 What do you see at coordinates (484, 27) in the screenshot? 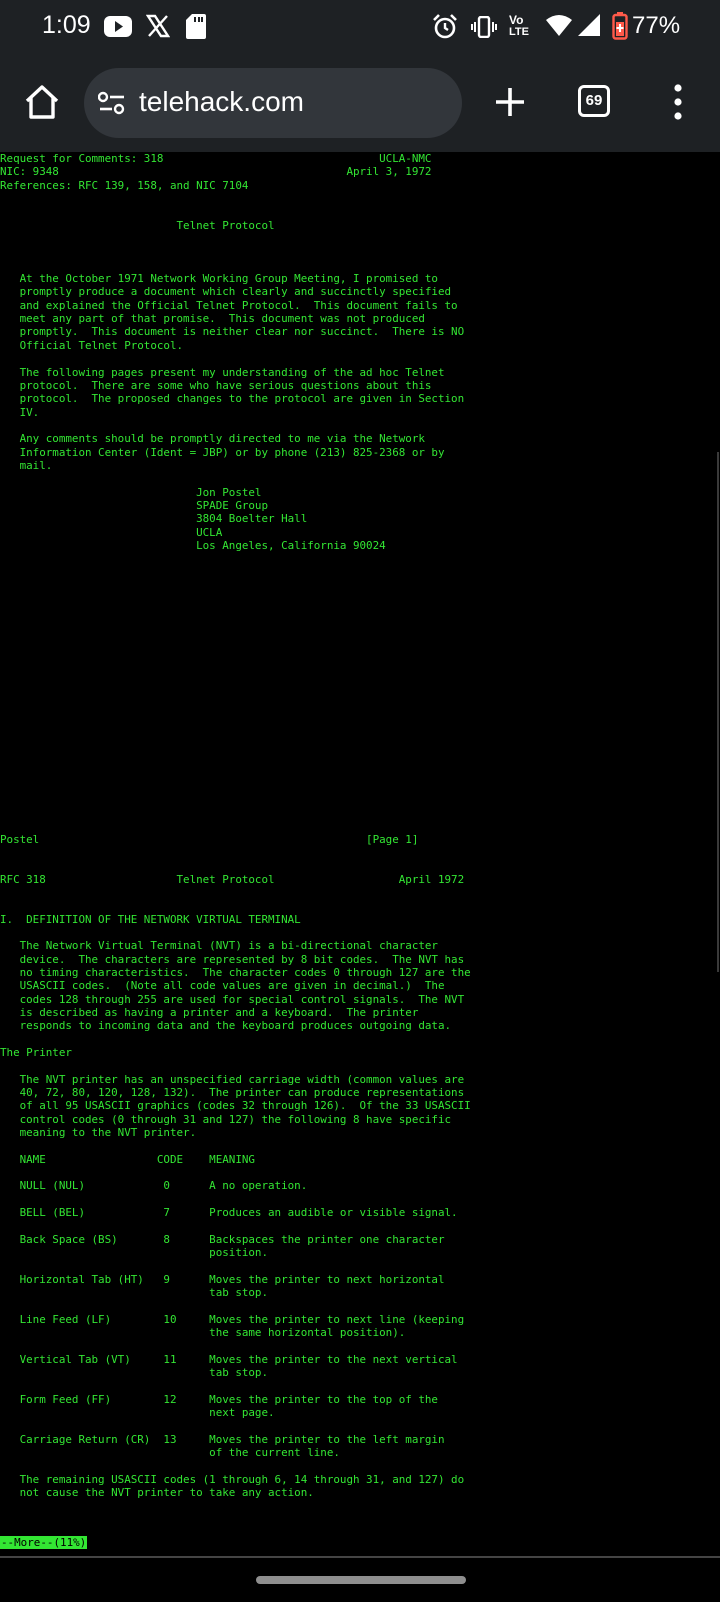
I see `vibrate-icon` at bounding box center [484, 27].